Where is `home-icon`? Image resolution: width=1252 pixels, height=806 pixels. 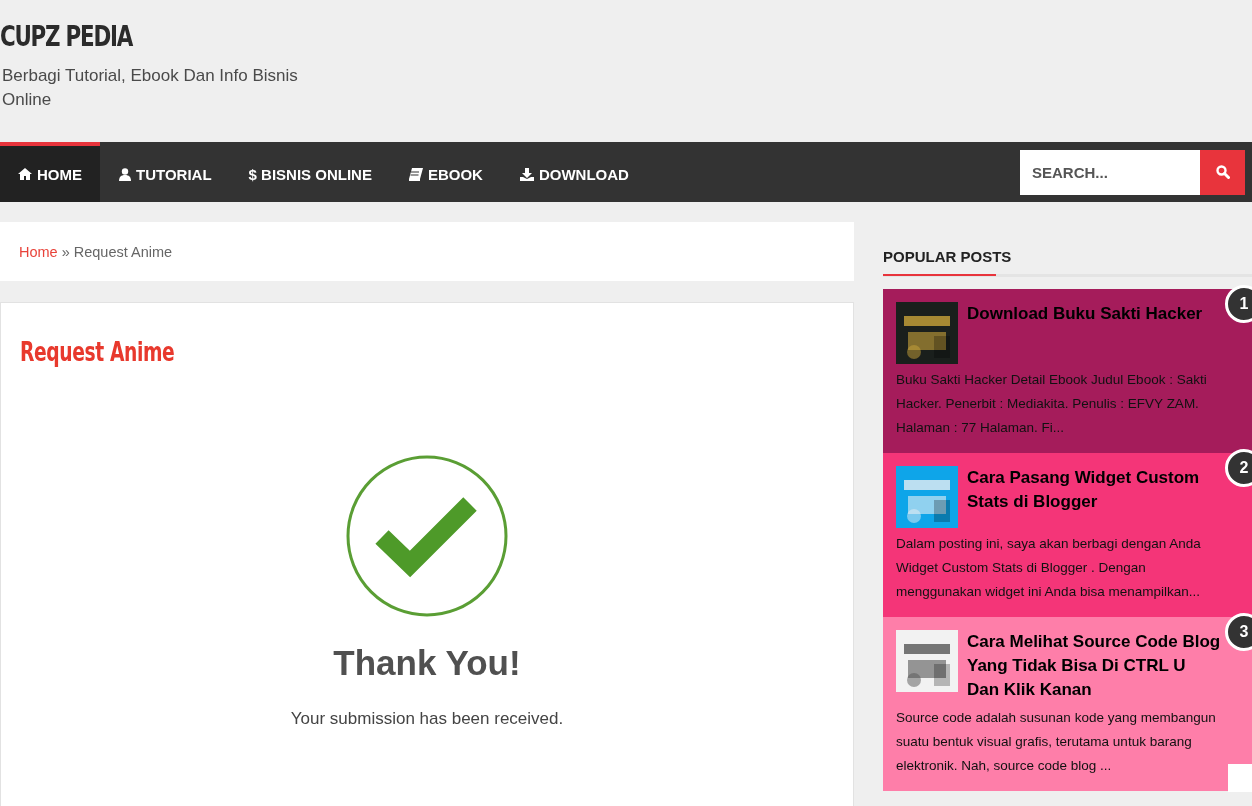
home-icon is located at coordinates (25, 174).